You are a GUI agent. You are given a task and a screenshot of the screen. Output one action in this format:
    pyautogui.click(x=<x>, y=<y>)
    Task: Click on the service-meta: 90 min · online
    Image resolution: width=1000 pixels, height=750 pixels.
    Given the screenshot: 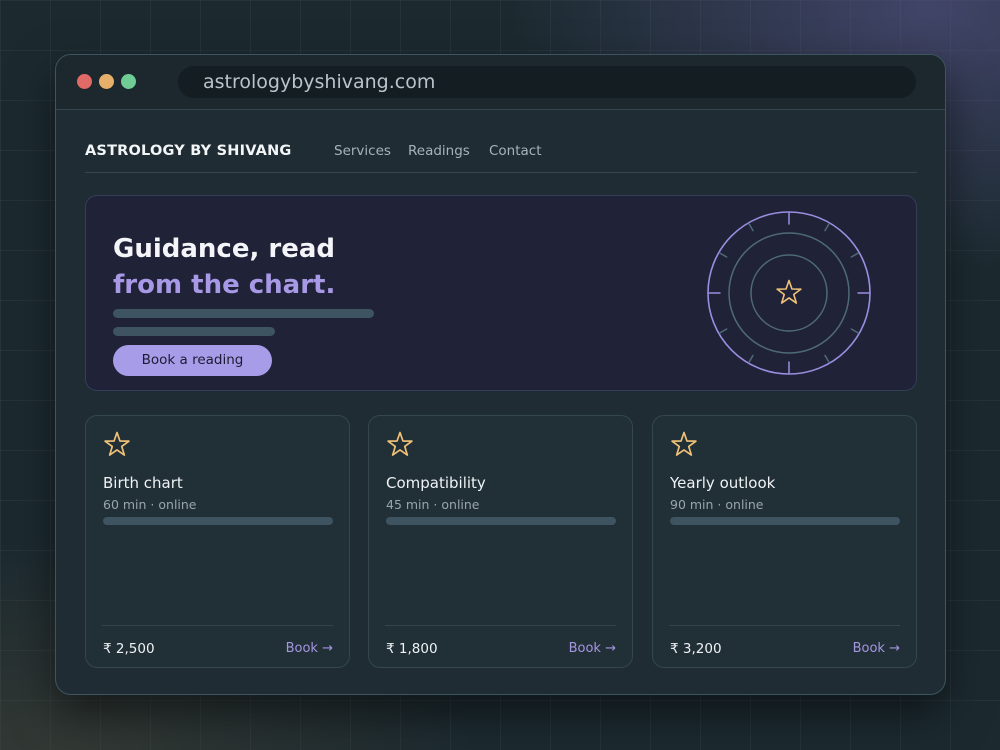 What is the action you would take?
    pyautogui.click(x=717, y=504)
    